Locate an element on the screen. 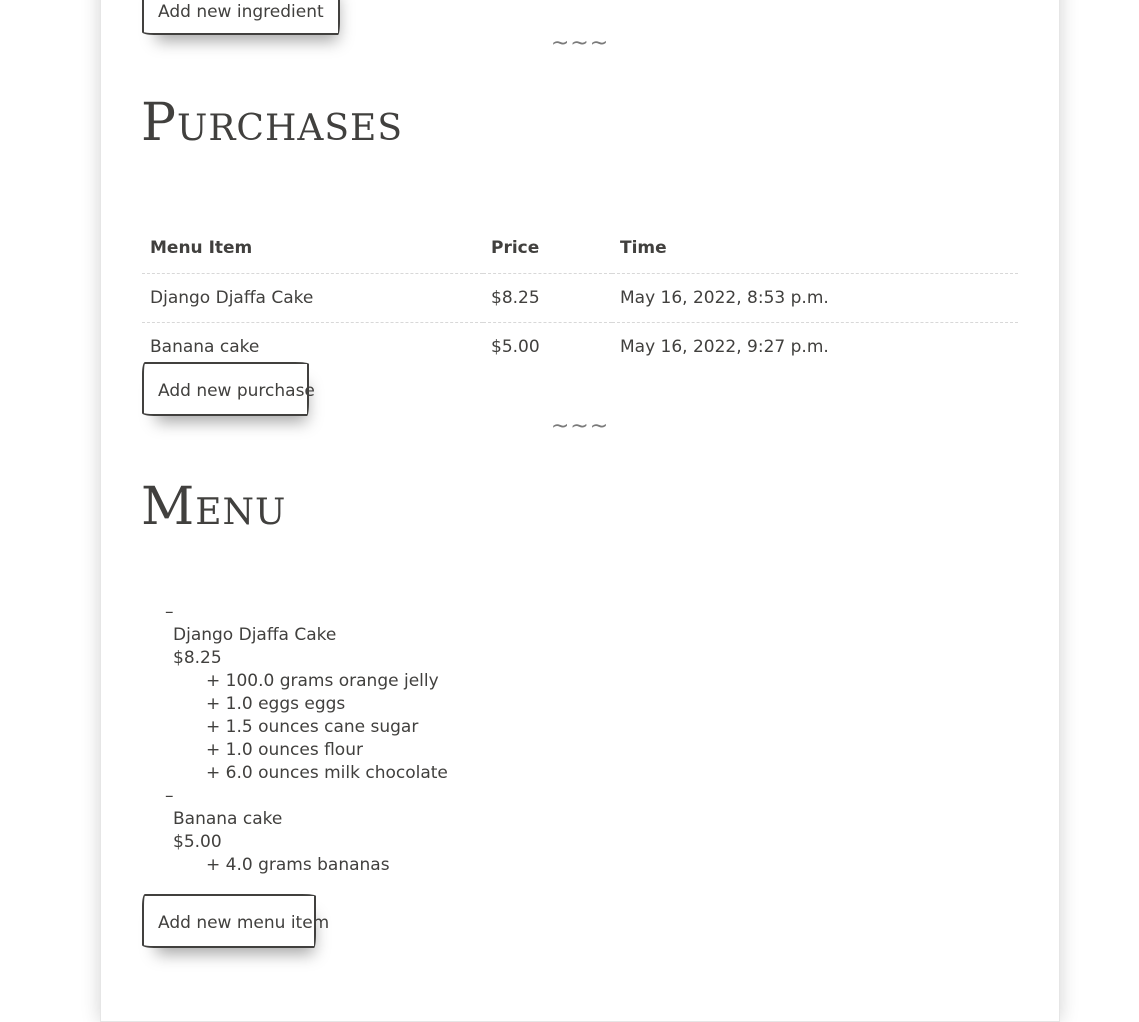 The image size is (1139, 1022). purchase-item: Django Djaffa Cake is located at coordinates (312, 298).